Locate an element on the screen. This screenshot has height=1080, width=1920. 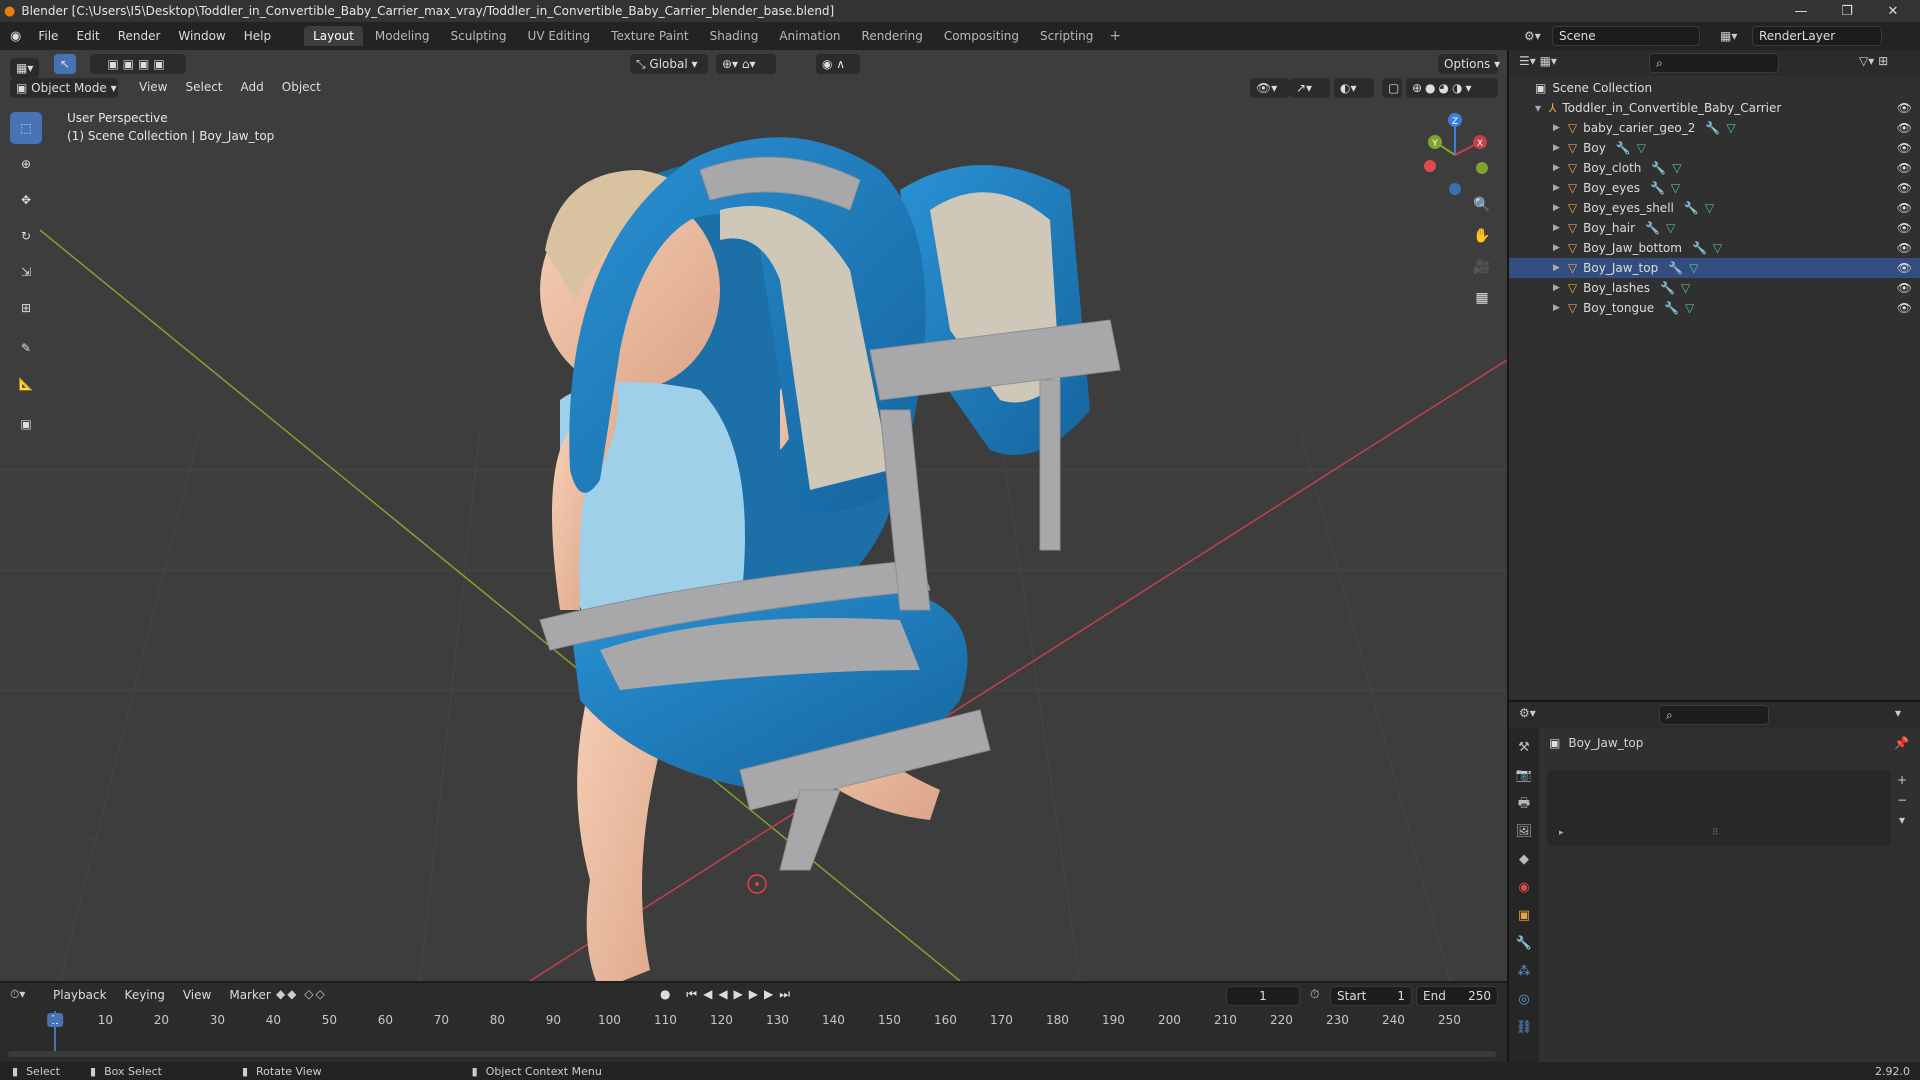
tab-animation: Animation is located at coordinates (809, 36).